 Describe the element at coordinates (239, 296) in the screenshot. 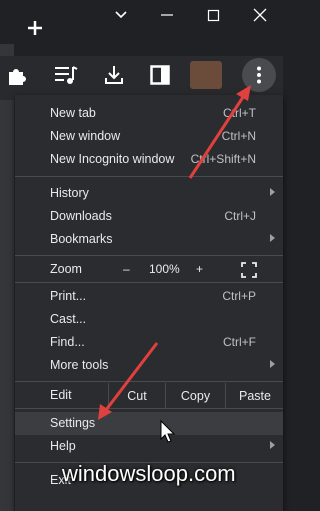

I see `menu-shortcut: Ctrl+P` at that location.